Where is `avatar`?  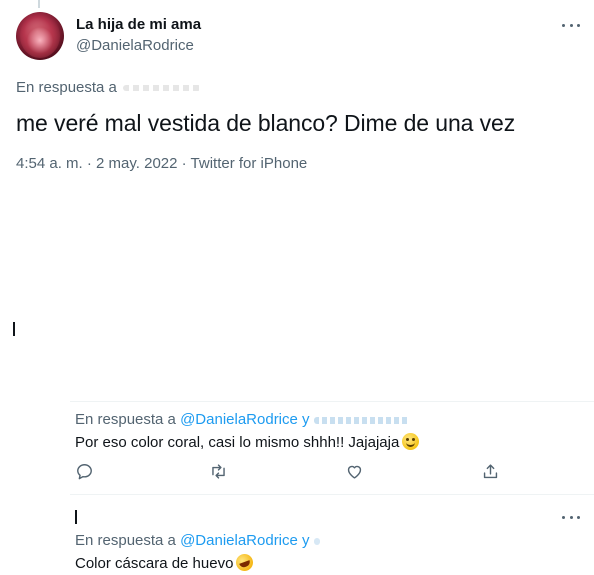
avatar is located at coordinates (40, 36).